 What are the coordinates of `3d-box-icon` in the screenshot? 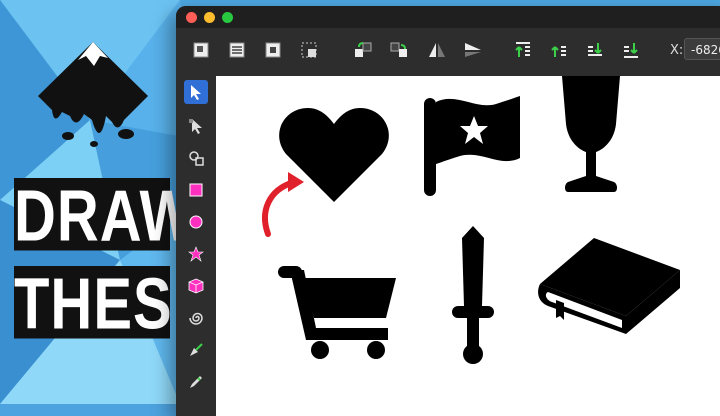 It's located at (196, 286).